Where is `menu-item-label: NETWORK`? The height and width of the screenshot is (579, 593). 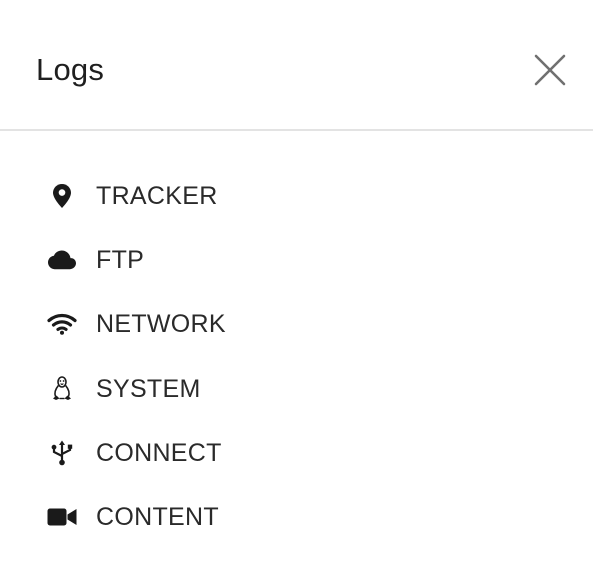 menu-item-label: NETWORK is located at coordinates (161, 324).